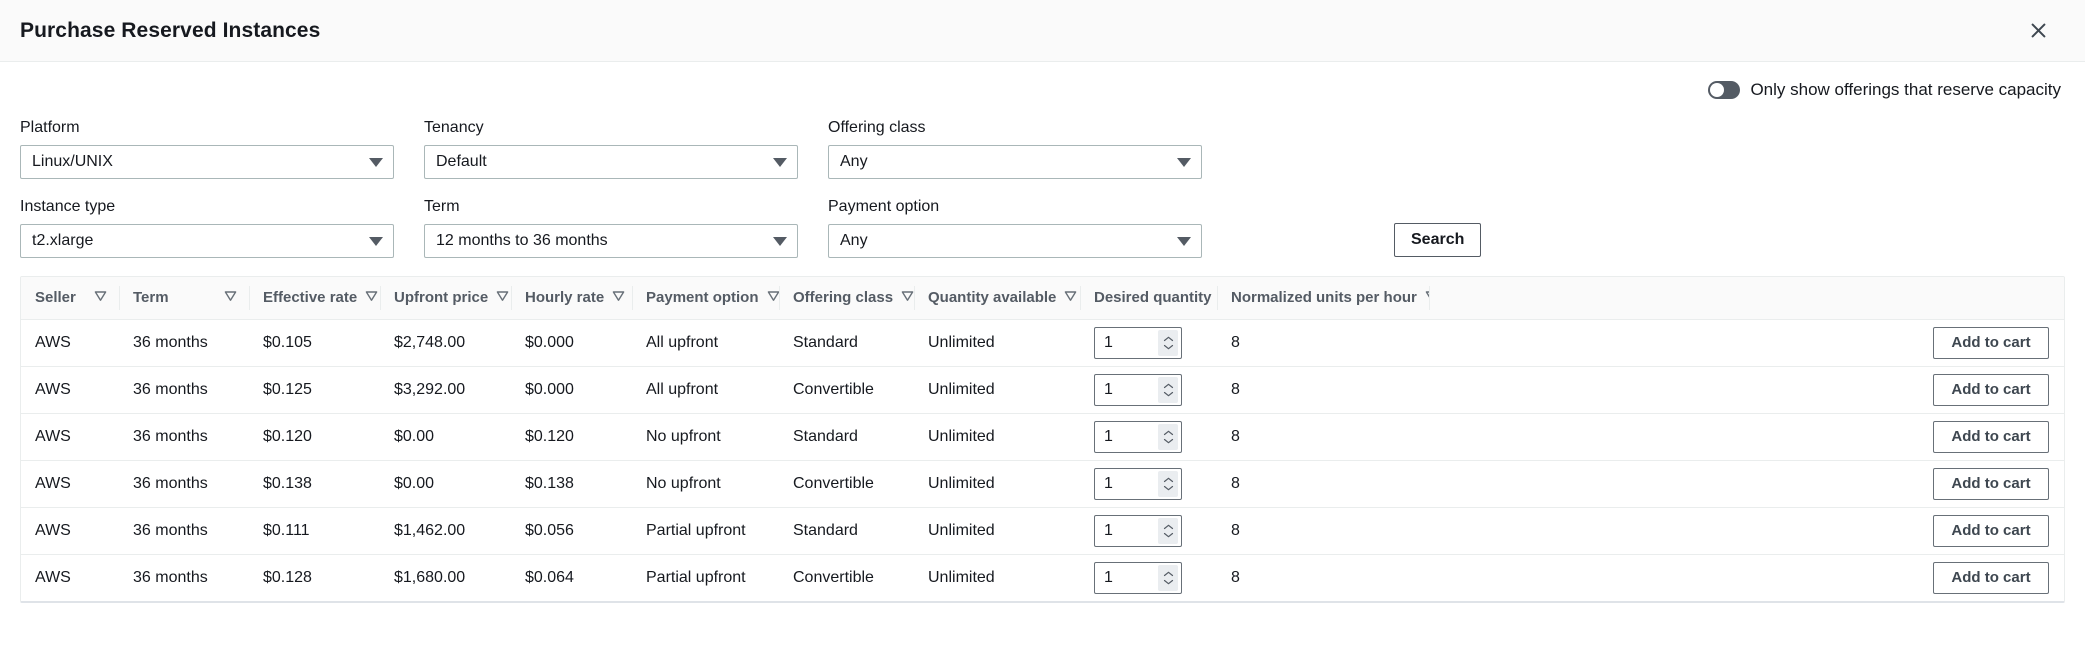  What do you see at coordinates (1015, 241) in the screenshot?
I see `payment-option-select: Any` at bounding box center [1015, 241].